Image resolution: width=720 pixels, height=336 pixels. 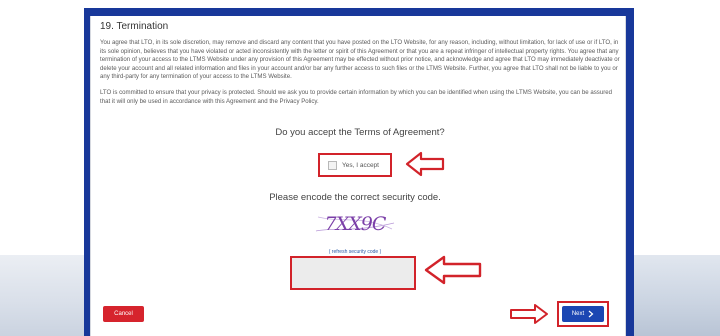 What do you see at coordinates (355, 252) in the screenshot?
I see `refresh-security-code-link: ( refresh security code )` at bounding box center [355, 252].